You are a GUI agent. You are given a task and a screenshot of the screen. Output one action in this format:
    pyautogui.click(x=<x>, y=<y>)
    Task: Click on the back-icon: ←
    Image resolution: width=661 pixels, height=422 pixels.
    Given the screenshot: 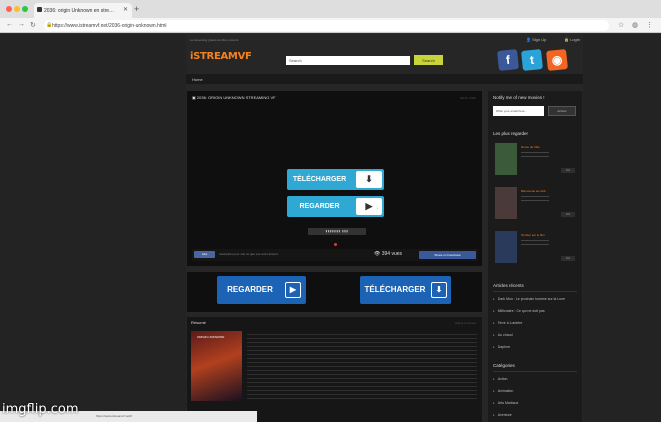 What is the action you would take?
    pyautogui.click(x=9, y=24)
    